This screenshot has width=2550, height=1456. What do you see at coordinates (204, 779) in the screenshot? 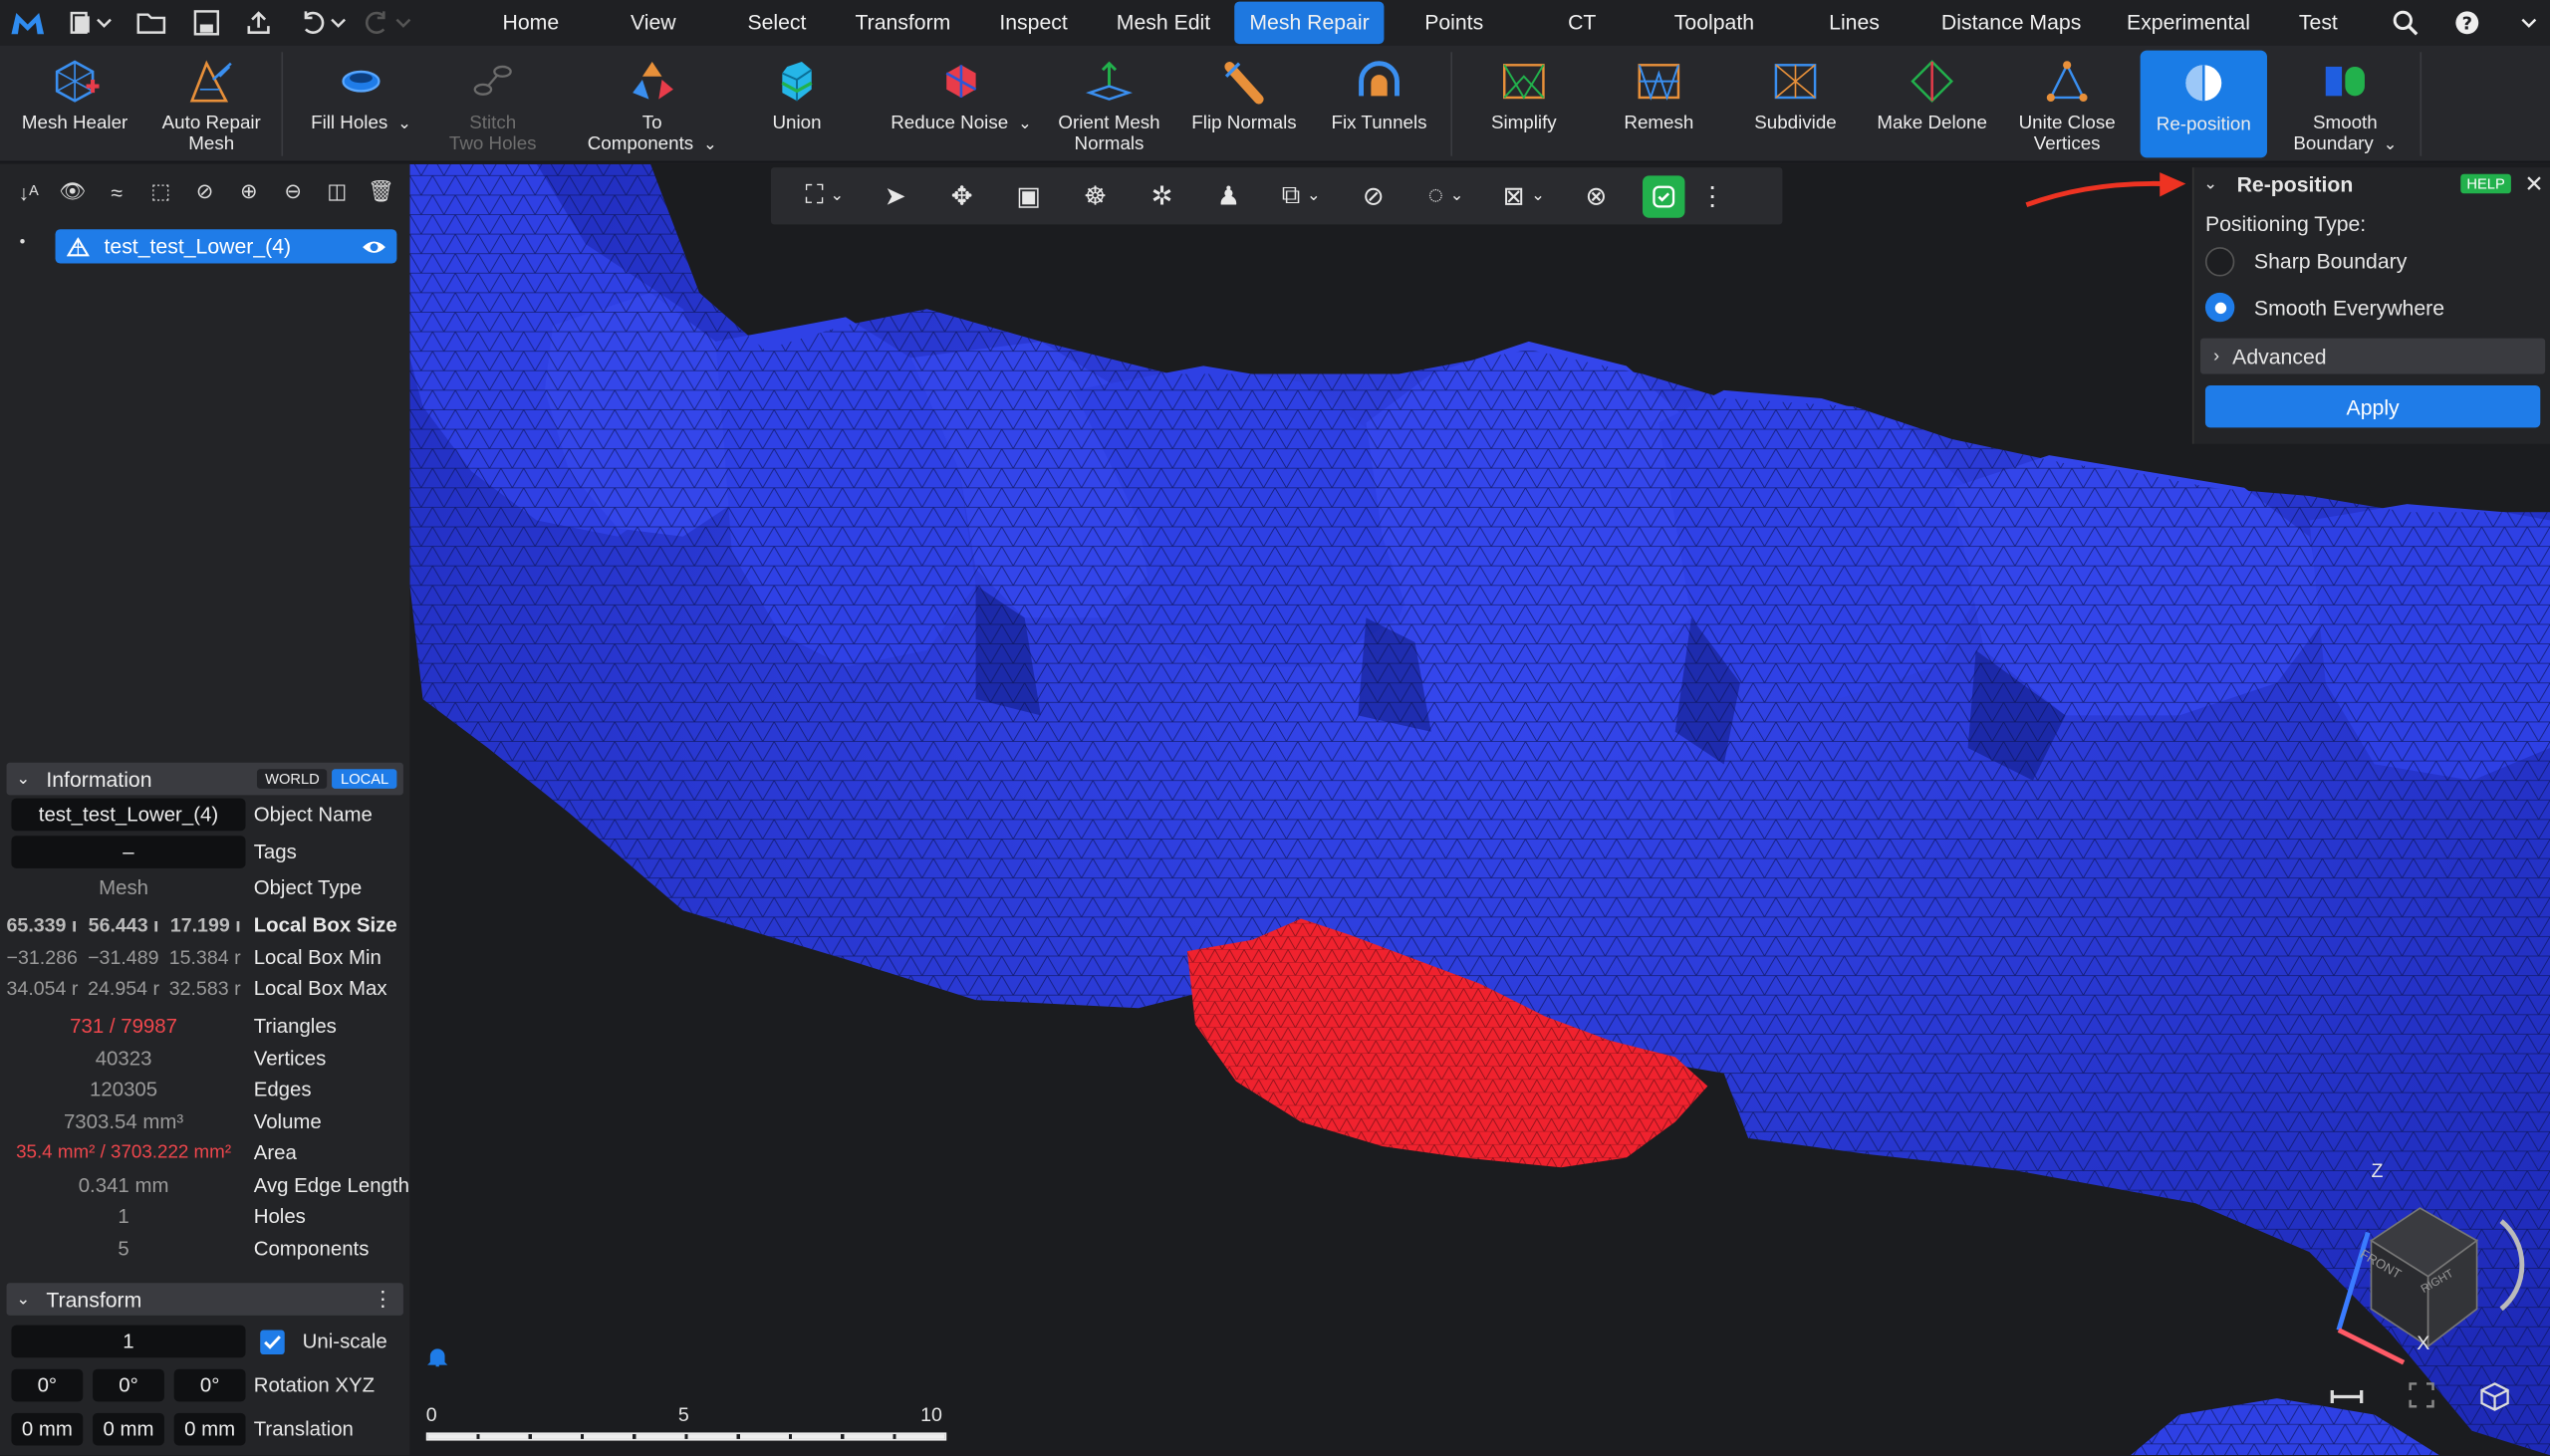
I see `information-header: ⌄ Information WORLD LOCAL` at bounding box center [204, 779].